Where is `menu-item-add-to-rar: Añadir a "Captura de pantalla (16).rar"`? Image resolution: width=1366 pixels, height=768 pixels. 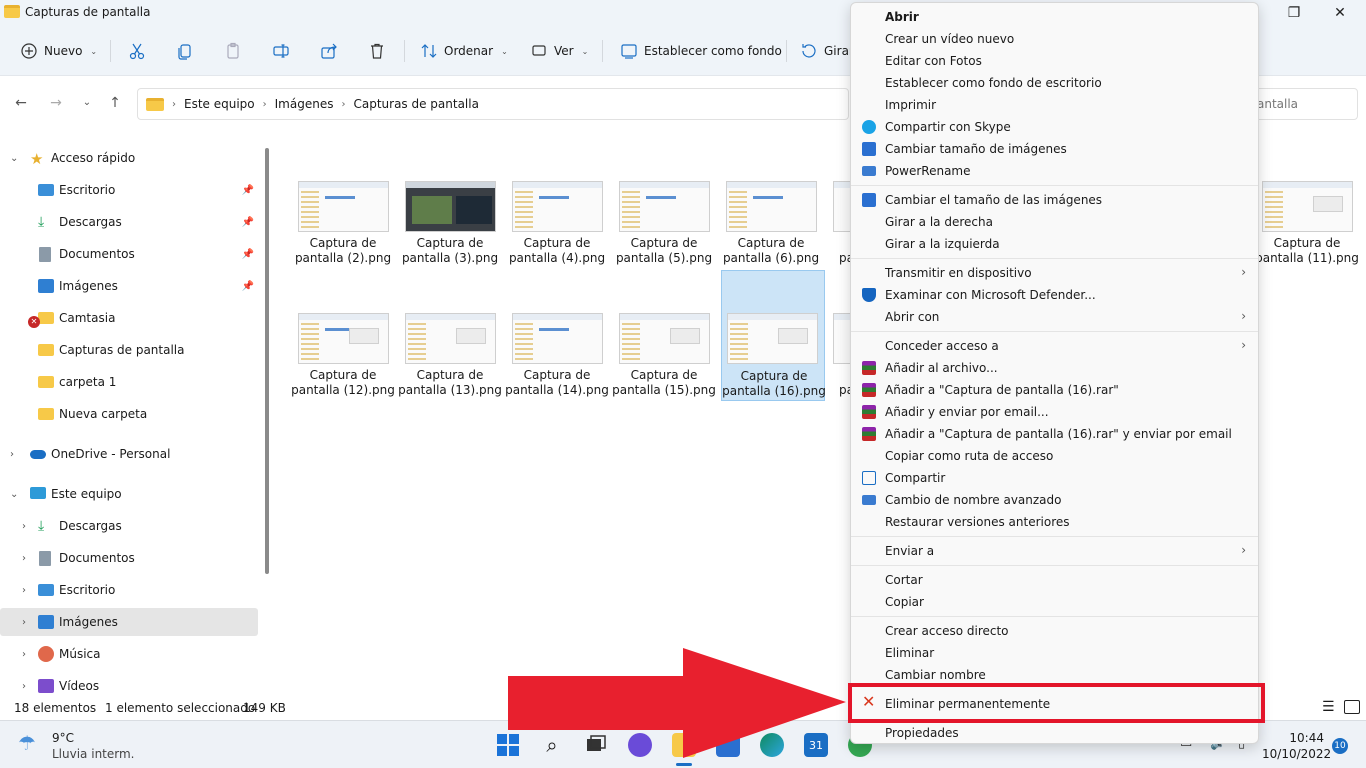 menu-item-add-to-rar: Añadir a "Captura de pantalla (16).rar" is located at coordinates (1054, 390).